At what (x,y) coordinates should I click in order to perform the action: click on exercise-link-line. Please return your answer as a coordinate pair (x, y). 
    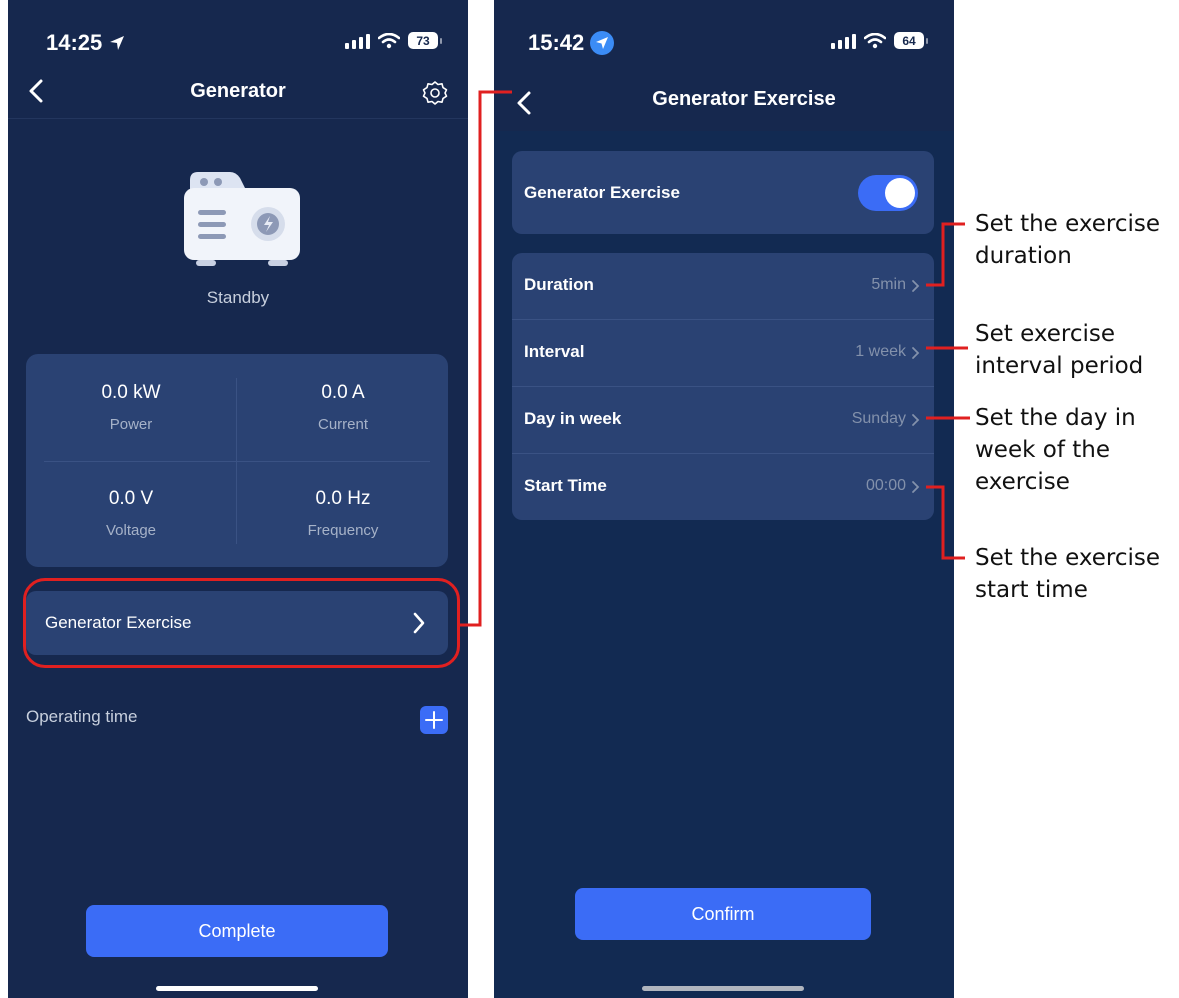
    Looking at the image, I should click on (485, 358).